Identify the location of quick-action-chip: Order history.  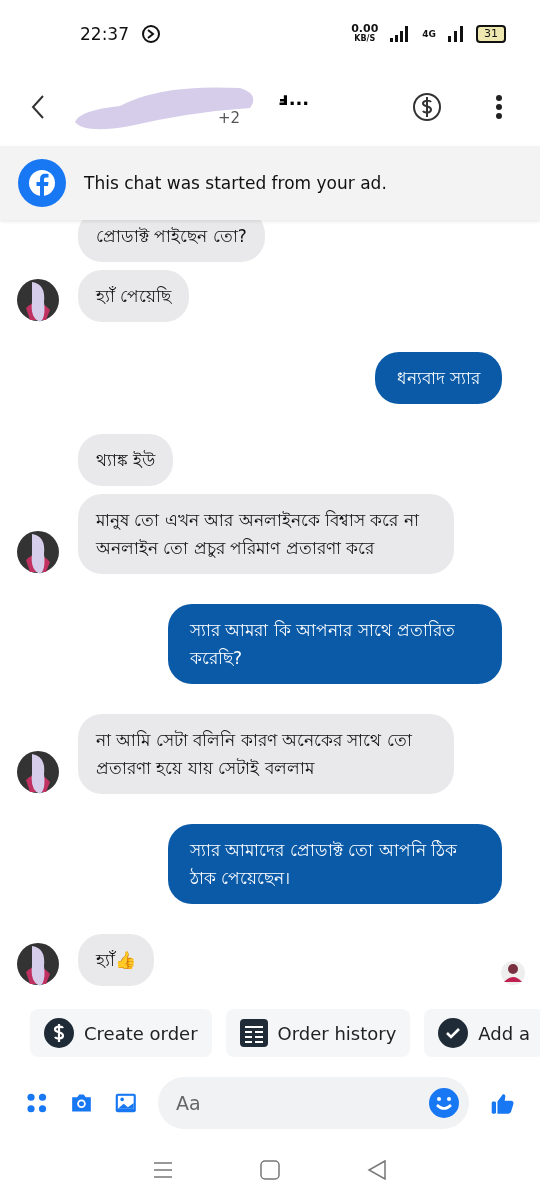
(318, 1033).